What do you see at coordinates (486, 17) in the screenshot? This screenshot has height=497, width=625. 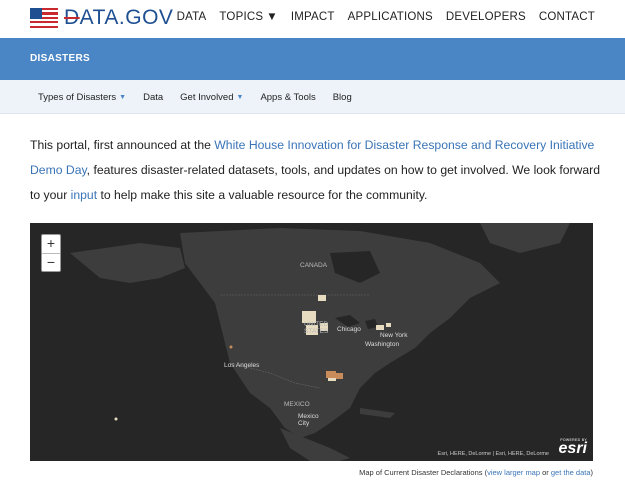 I see `nav-developers: DEVELOPERS` at bounding box center [486, 17].